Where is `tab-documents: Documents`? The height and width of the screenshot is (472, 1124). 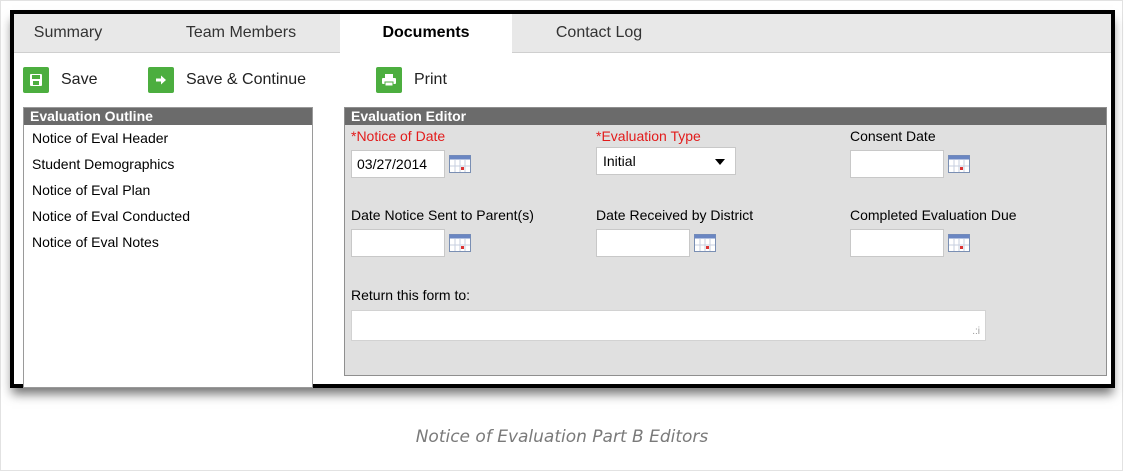 tab-documents: Documents is located at coordinates (426, 33).